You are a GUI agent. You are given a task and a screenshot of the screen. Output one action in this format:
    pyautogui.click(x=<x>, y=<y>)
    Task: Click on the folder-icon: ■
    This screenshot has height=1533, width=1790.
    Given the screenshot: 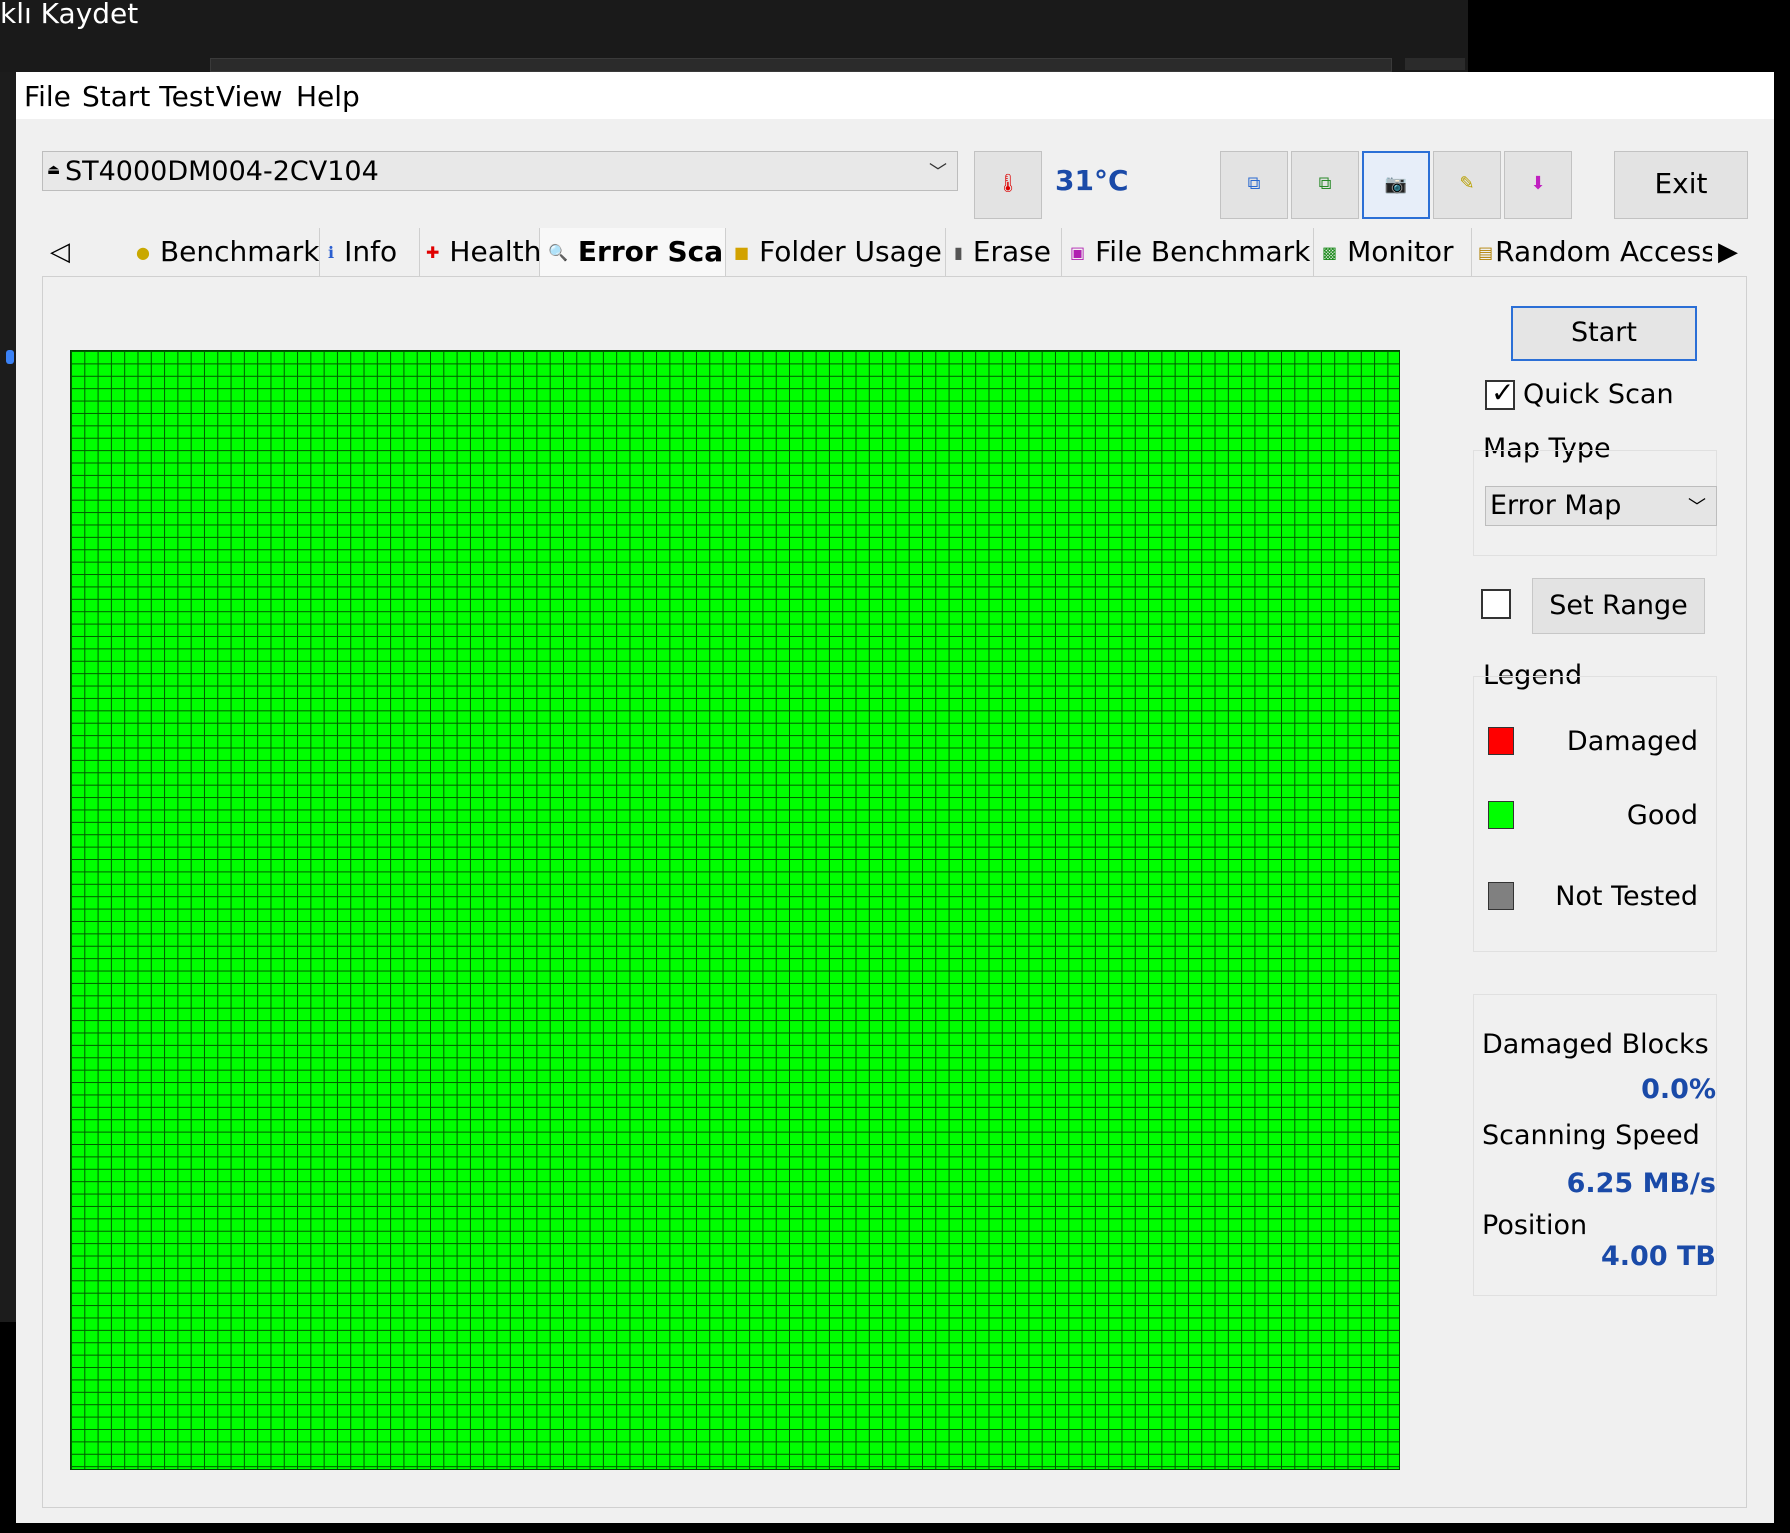 What is the action you would take?
    pyautogui.click(x=742, y=252)
    